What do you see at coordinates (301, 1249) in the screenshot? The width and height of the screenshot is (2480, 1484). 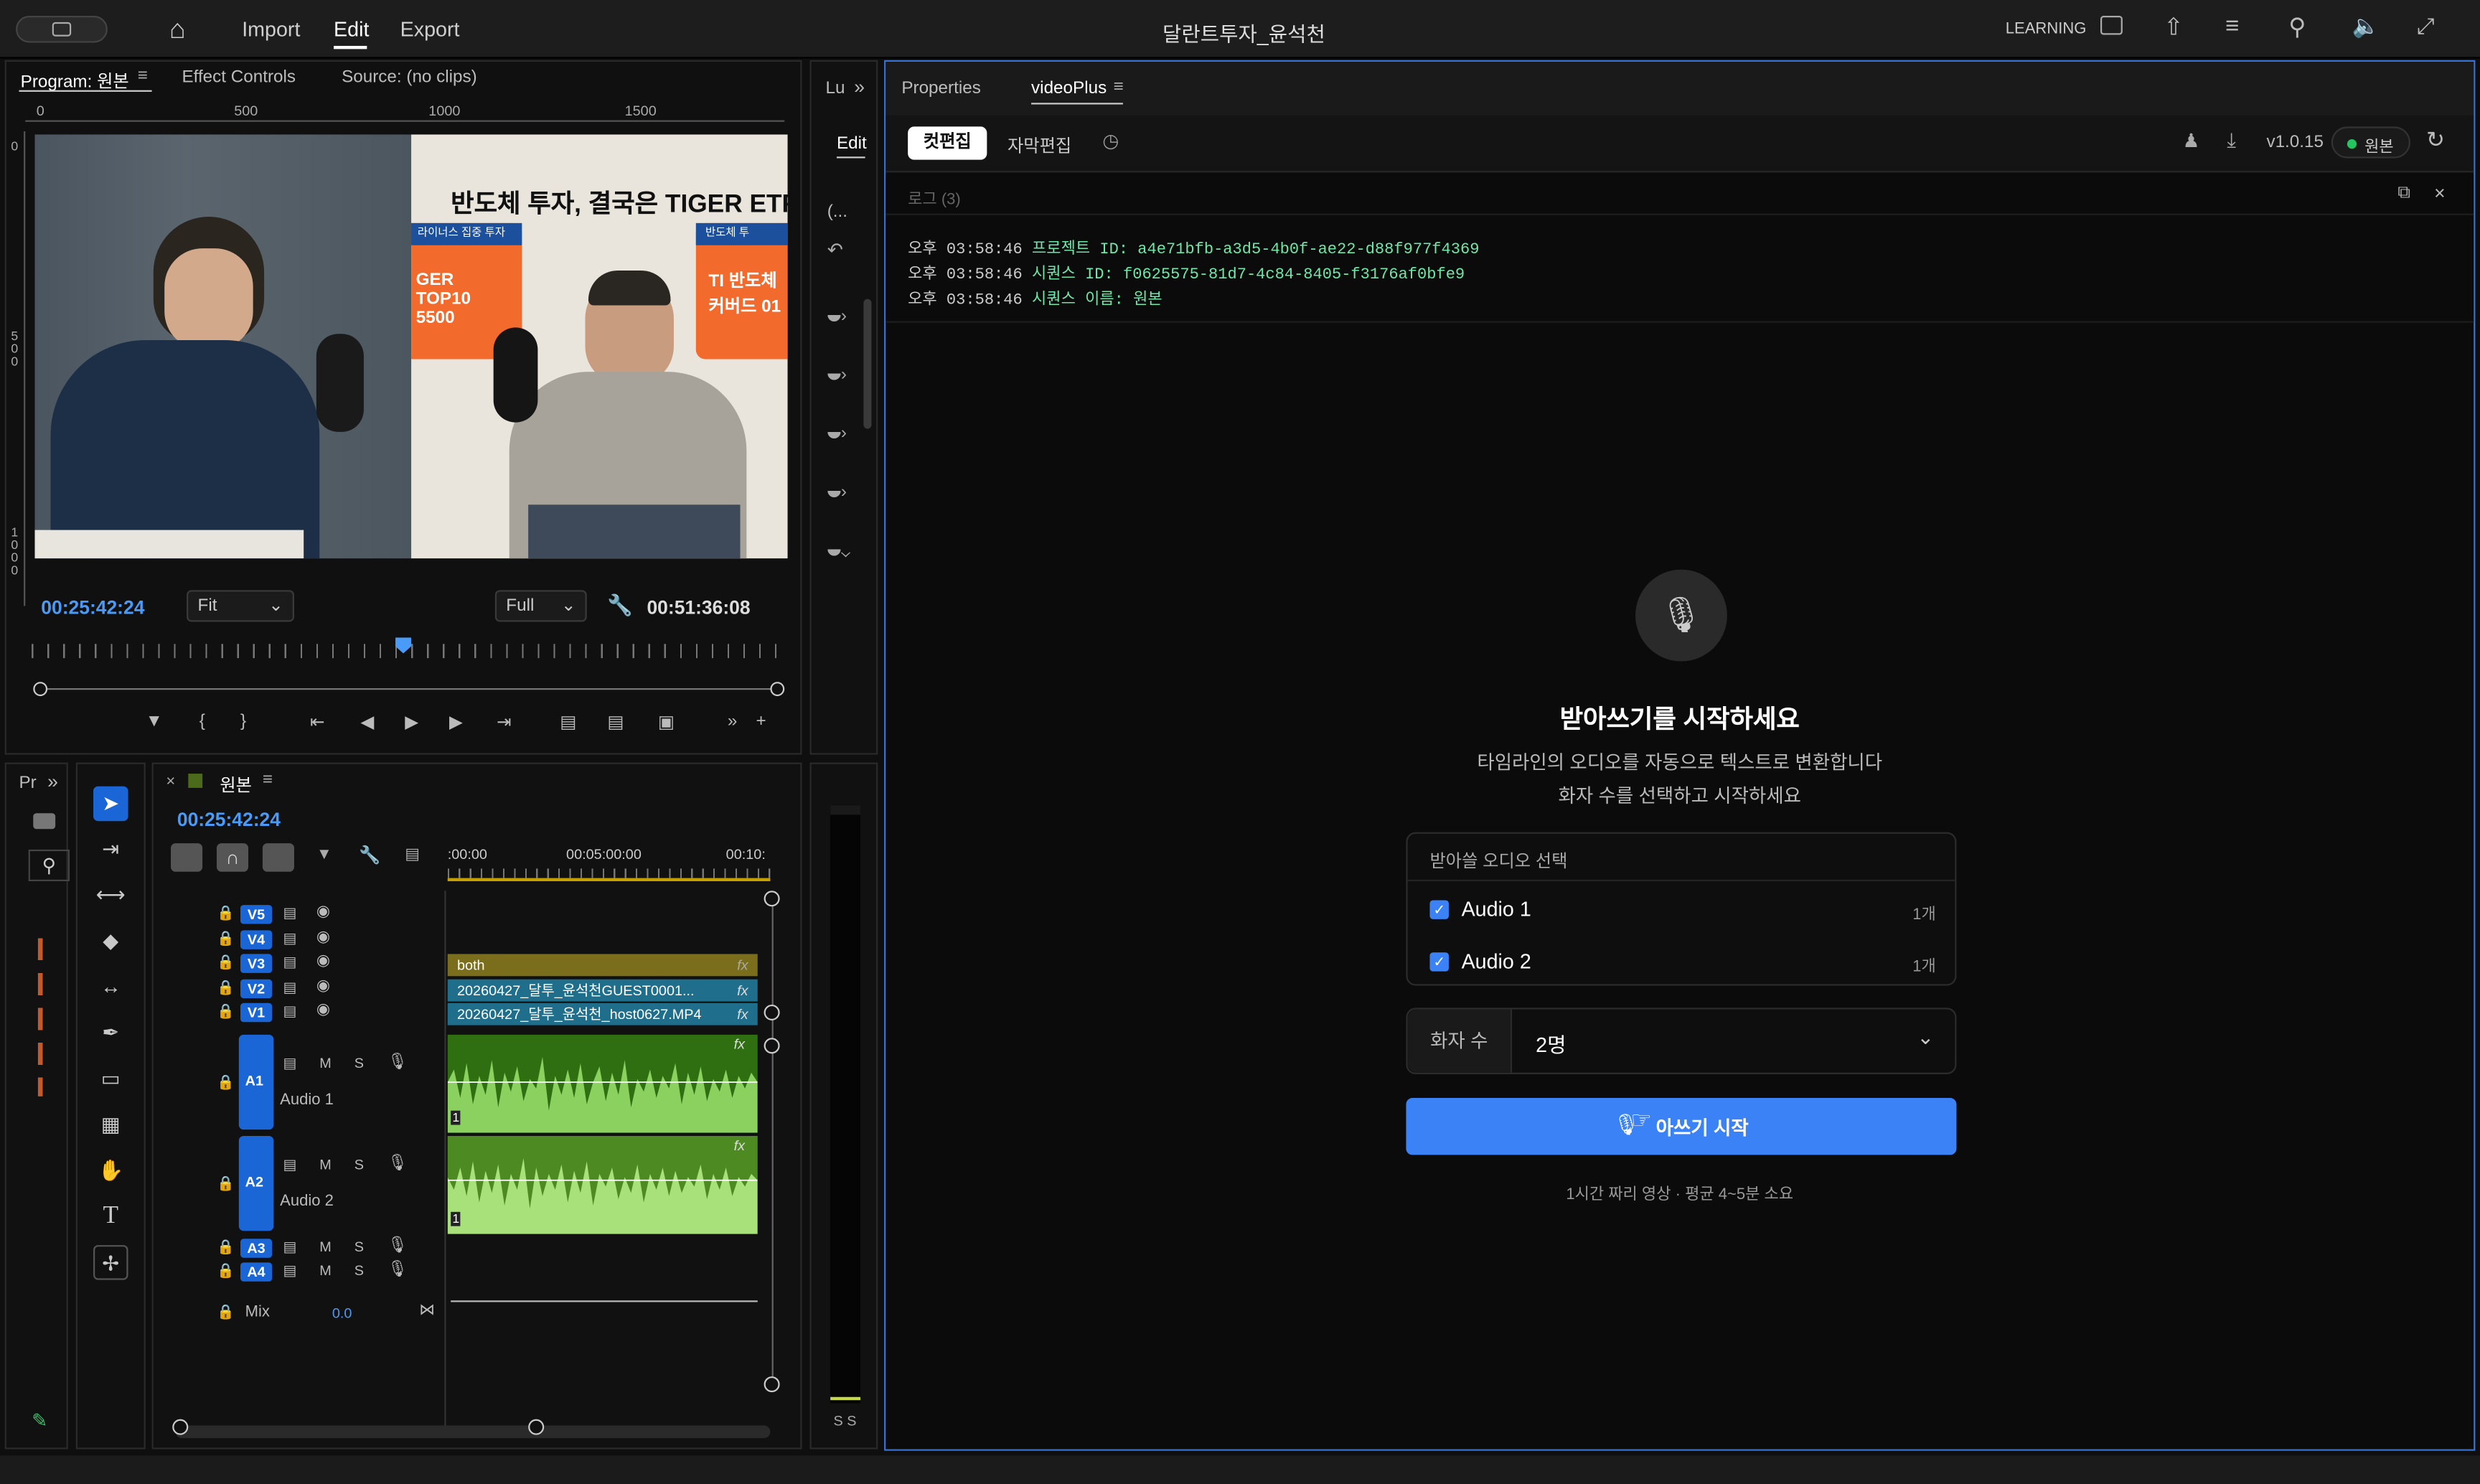 I see `audio-track-a3: 🔒 A3 ▤ M S 🎙` at bounding box center [301, 1249].